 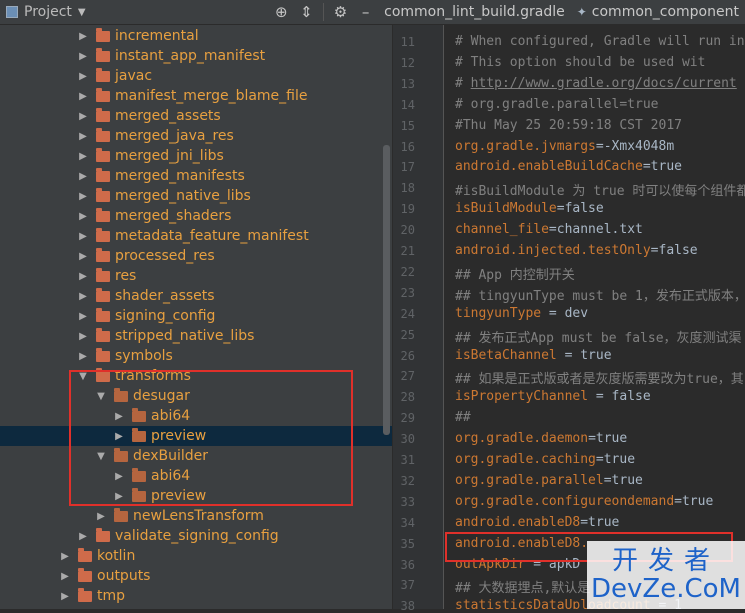 I want to click on tree-row: ▶ processed_res, so click(x=196, y=256).